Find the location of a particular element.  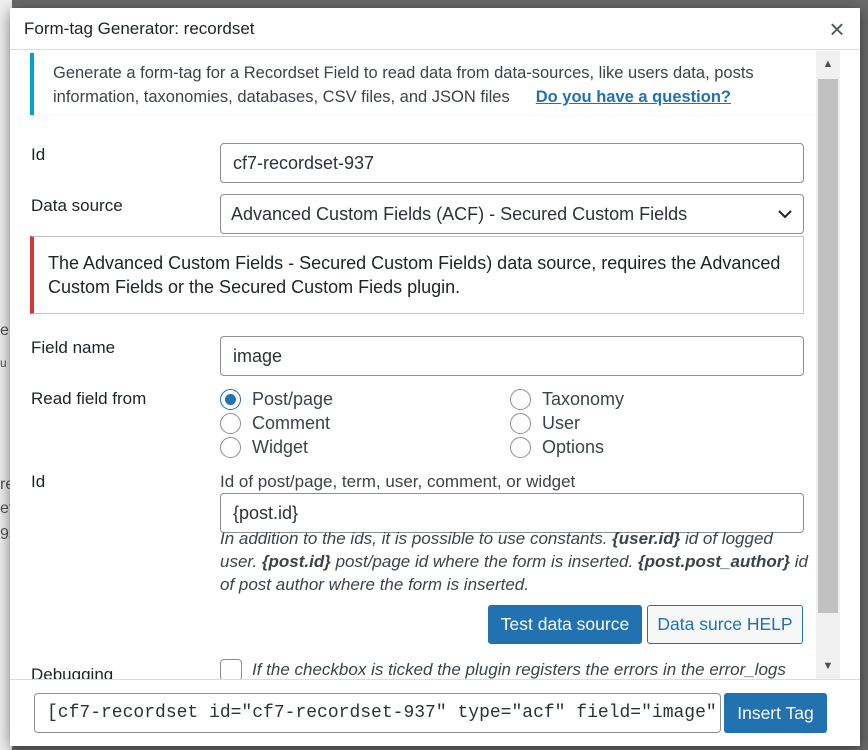

debugging-label: Debugging is located at coordinates (72, 672).